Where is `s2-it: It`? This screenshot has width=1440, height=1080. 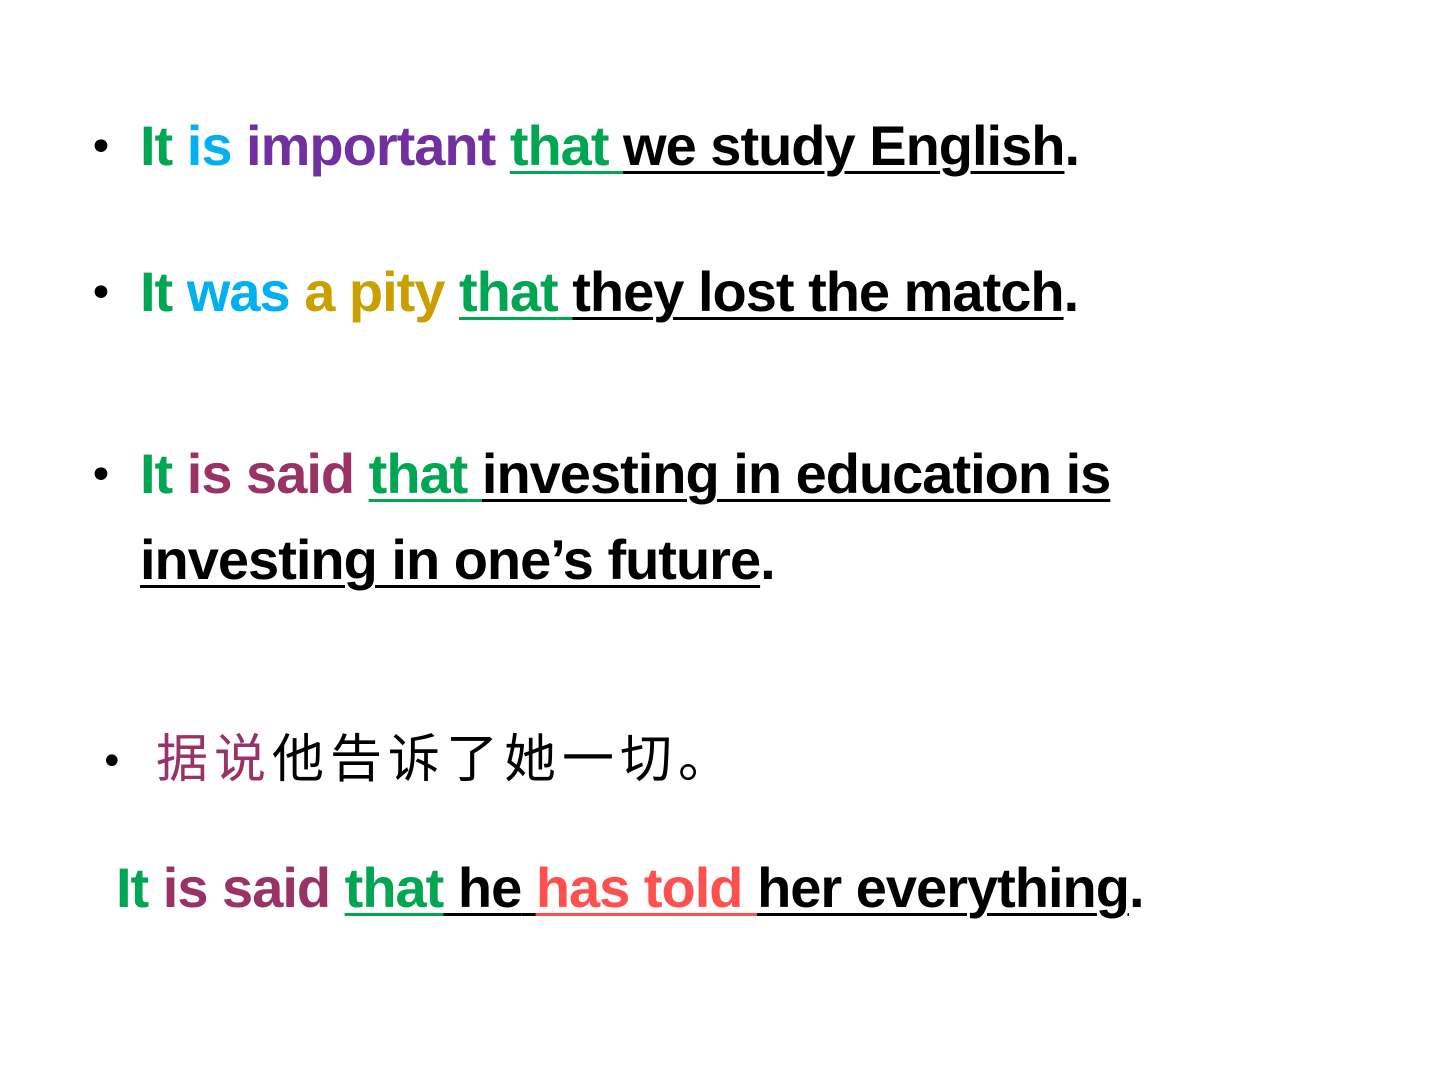 s2-it: It is located at coordinates (156, 291).